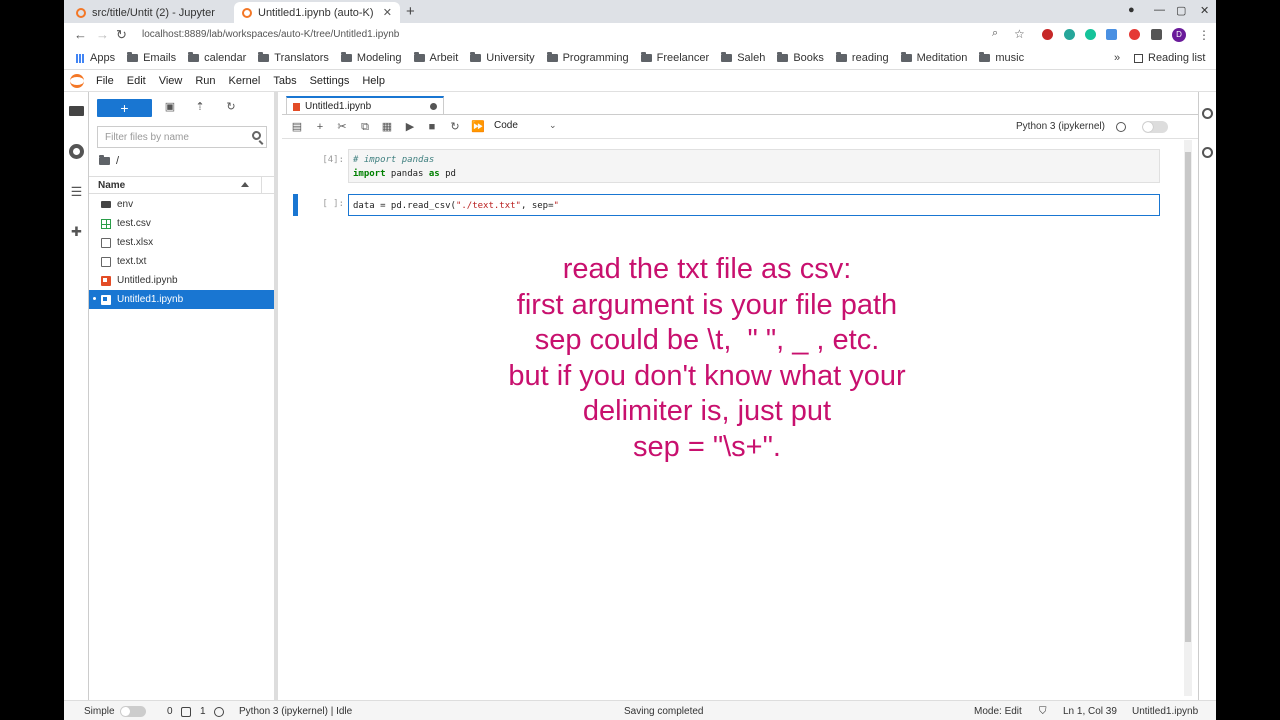 This screenshot has width=1280, height=720. I want to click on cell-editor: data = pd.read_csv("./text.txt", sep=", so click(754, 205).